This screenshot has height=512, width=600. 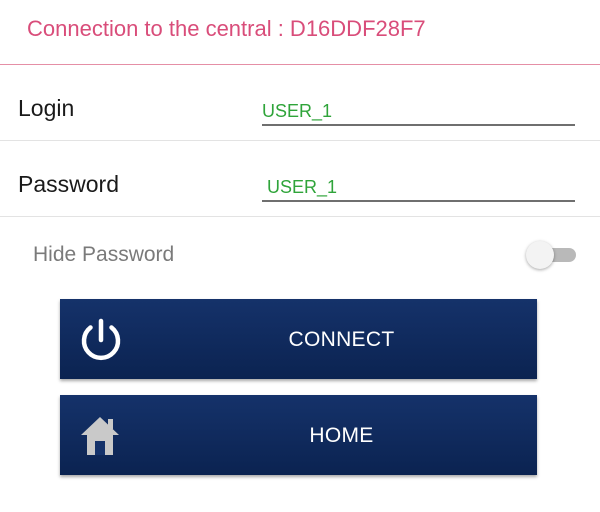 What do you see at coordinates (418, 189) in the screenshot?
I see `password-input: USER_1` at bounding box center [418, 189].